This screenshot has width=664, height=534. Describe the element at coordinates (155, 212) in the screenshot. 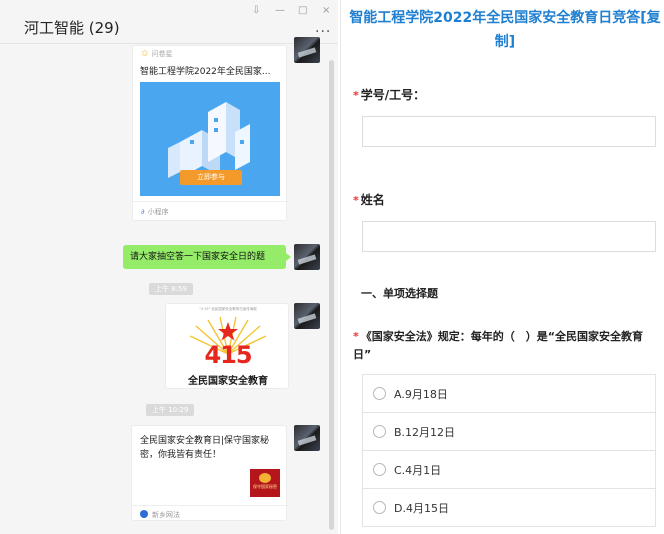

I see `mini-program-footer: ∂ 小程序` at that location.